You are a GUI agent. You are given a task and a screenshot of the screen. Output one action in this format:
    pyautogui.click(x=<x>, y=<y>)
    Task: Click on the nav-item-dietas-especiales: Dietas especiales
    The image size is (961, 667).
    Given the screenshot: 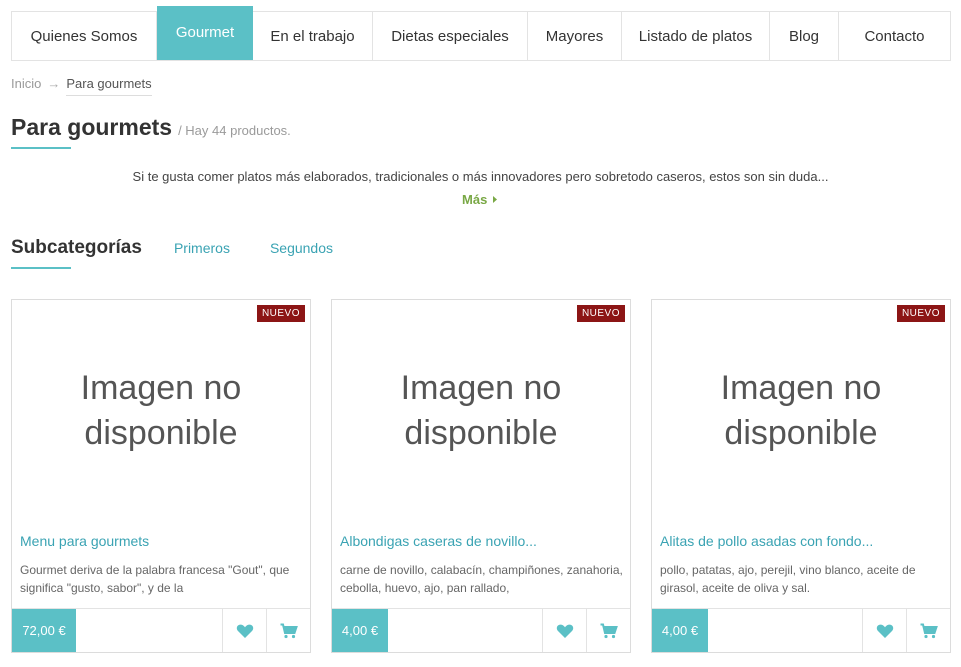 What is the action you would take?
    pyautogui.click(x=450, y=36)
    